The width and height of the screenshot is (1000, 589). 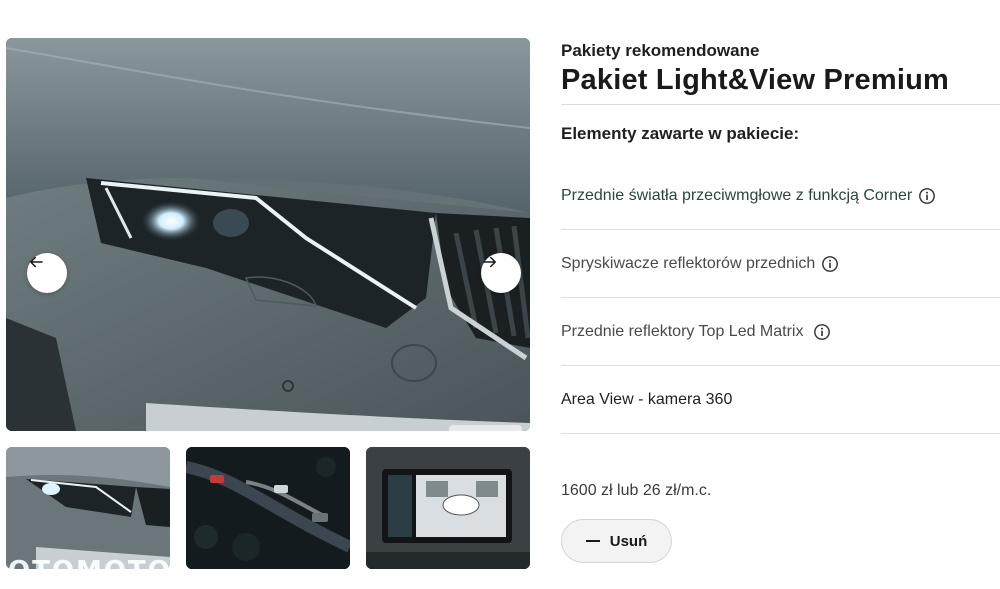 I want to click on thumbnail-headlight-image, so click(x=88, y=508).